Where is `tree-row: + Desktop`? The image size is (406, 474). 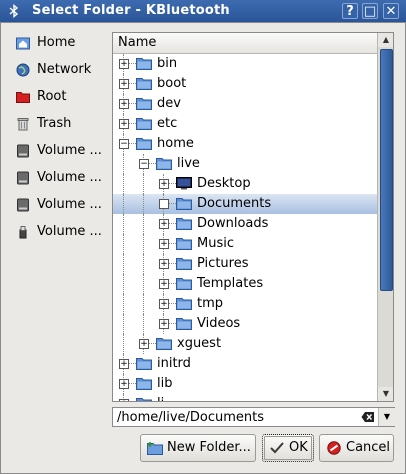 tree-row: + Desktop is located at coordinates (245, 184).